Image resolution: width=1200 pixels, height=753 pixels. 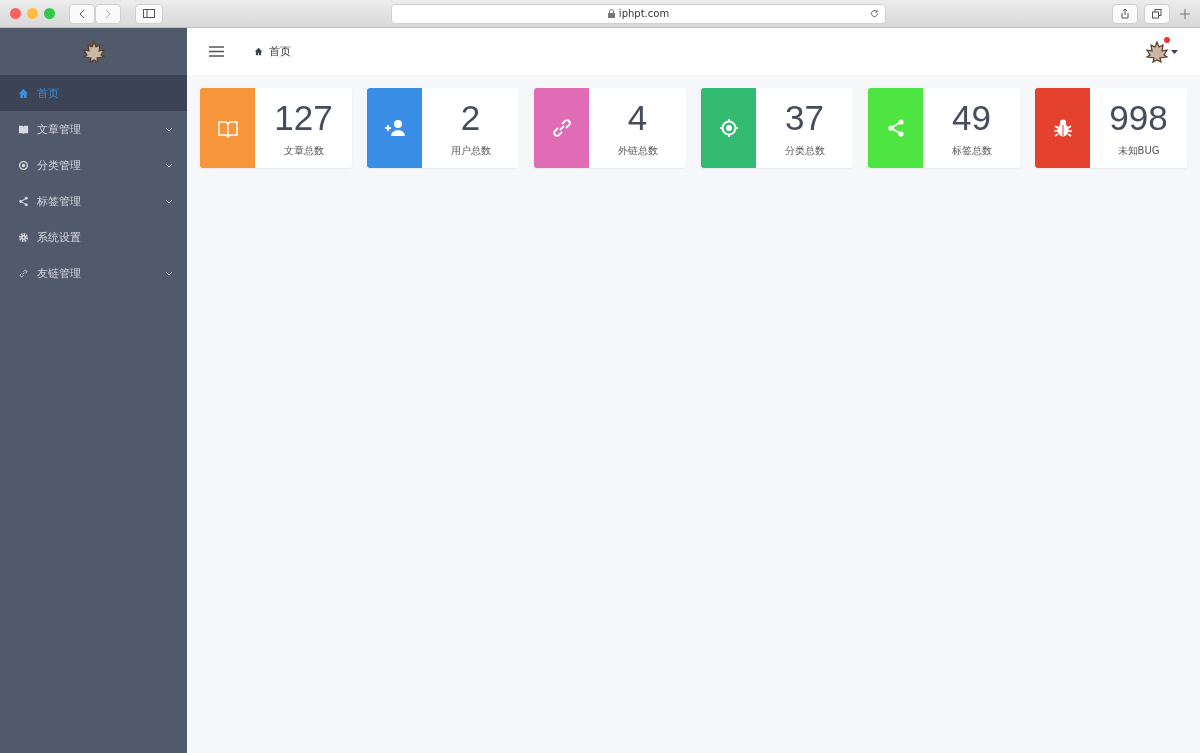 I want to click on zoom-window-button, so click(x=49, y=13).